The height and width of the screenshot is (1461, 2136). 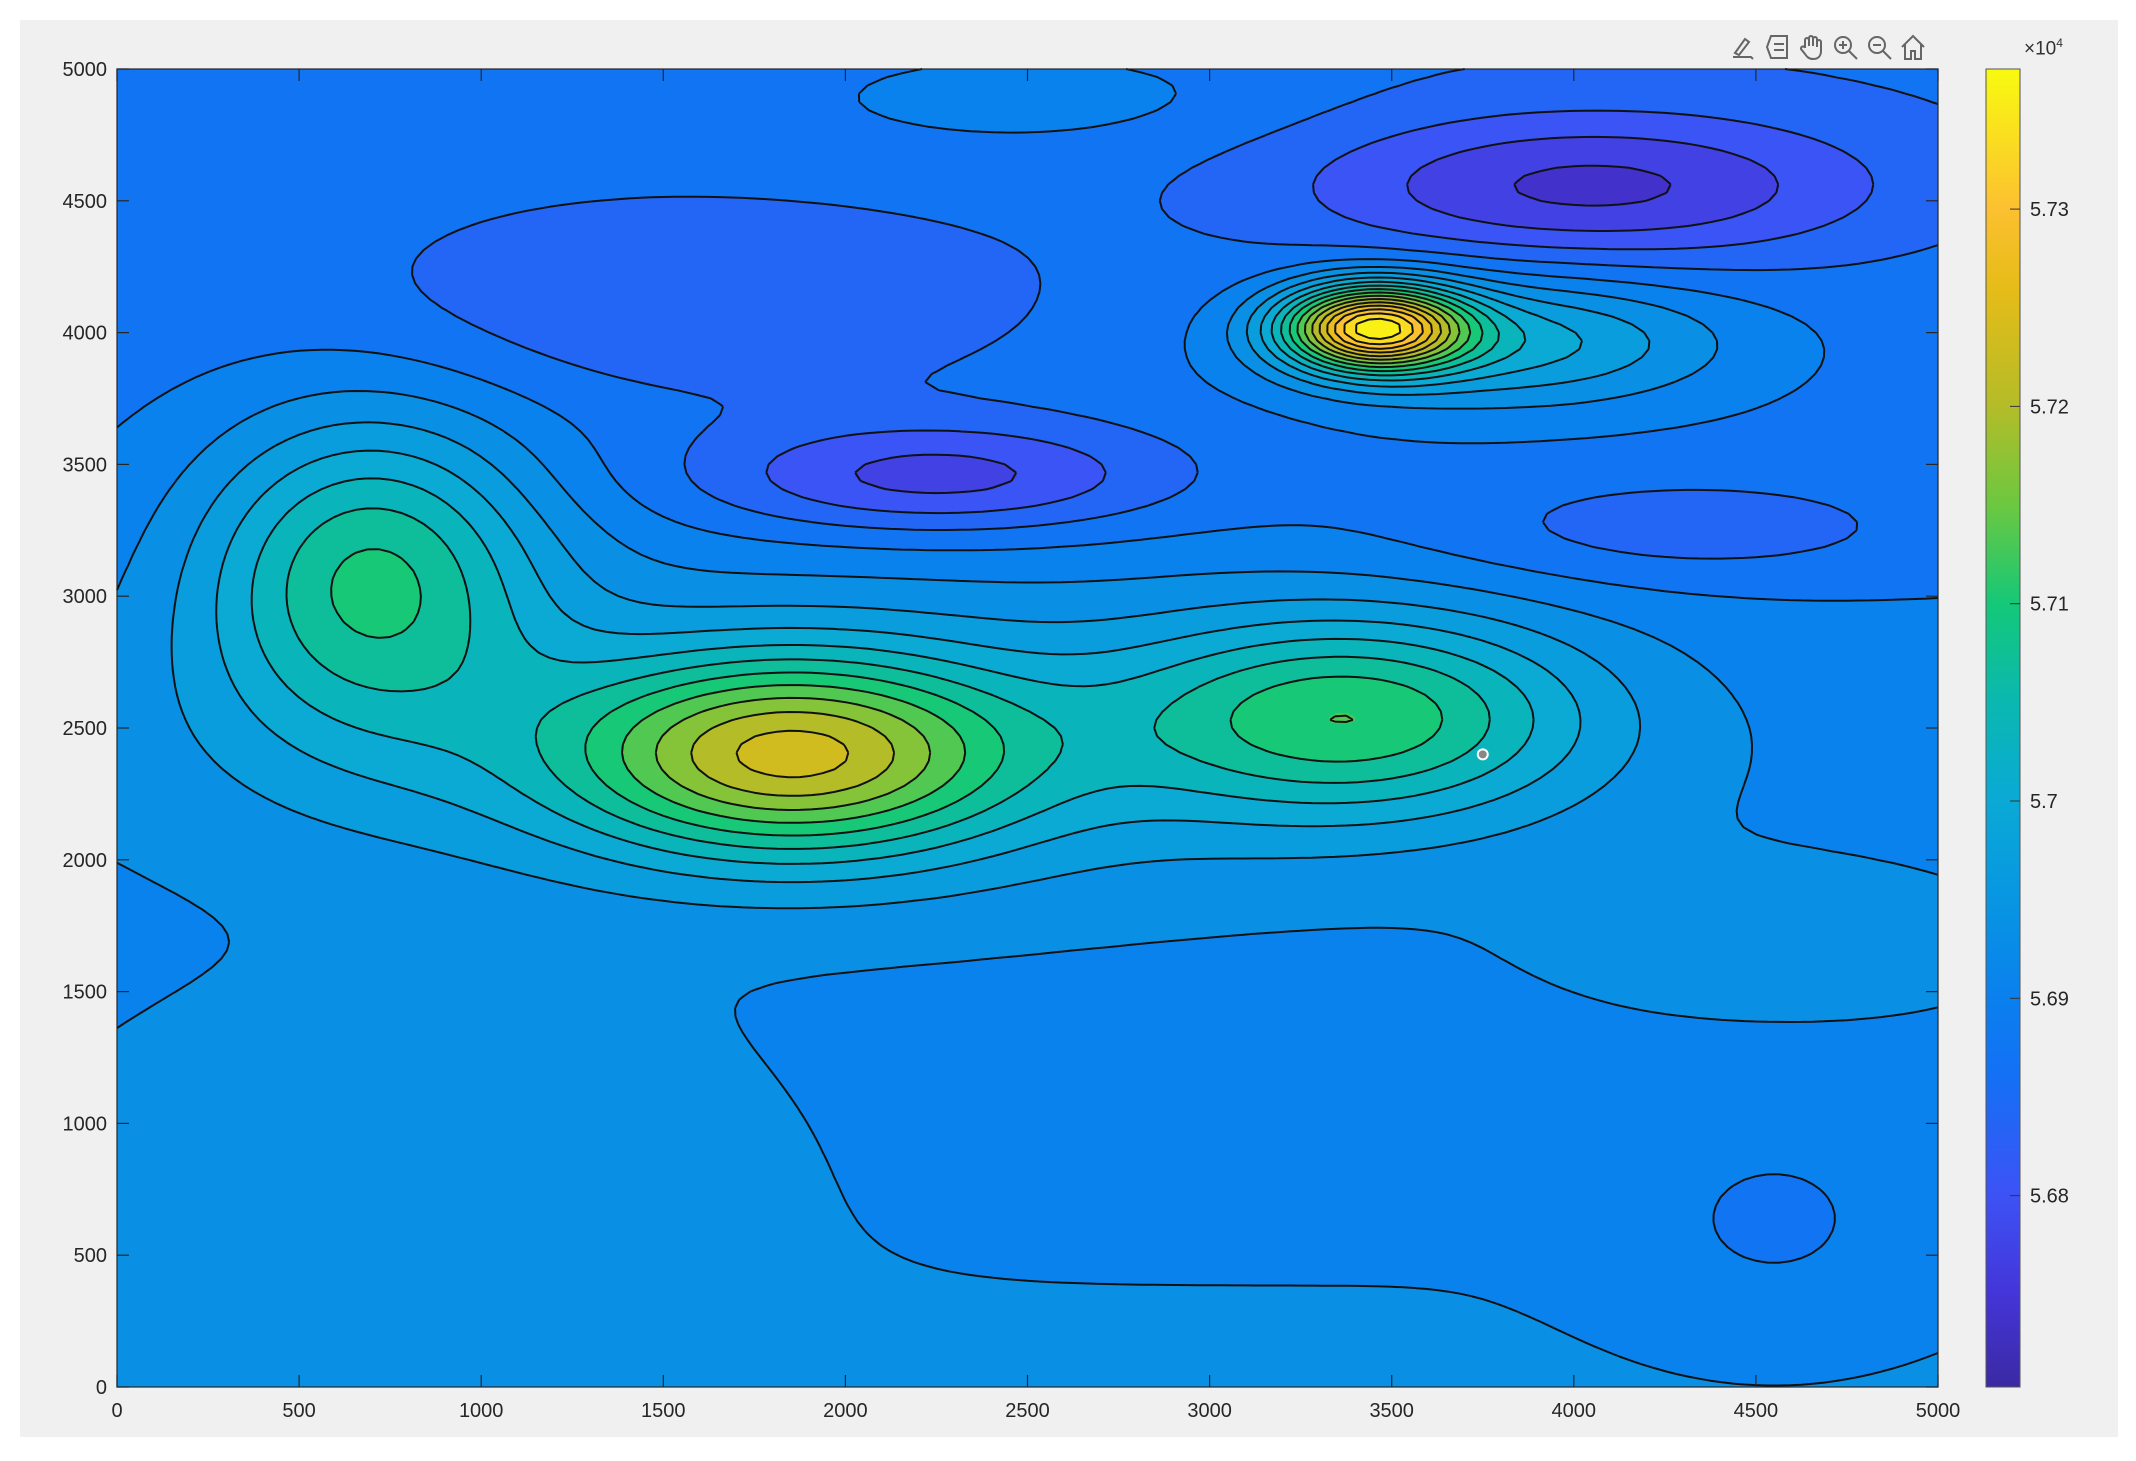 What do you see at coordinates (1391, 1411) in the screenshot?
I see `x-tick-label: 3500` at bounding box center [1391, 1411].